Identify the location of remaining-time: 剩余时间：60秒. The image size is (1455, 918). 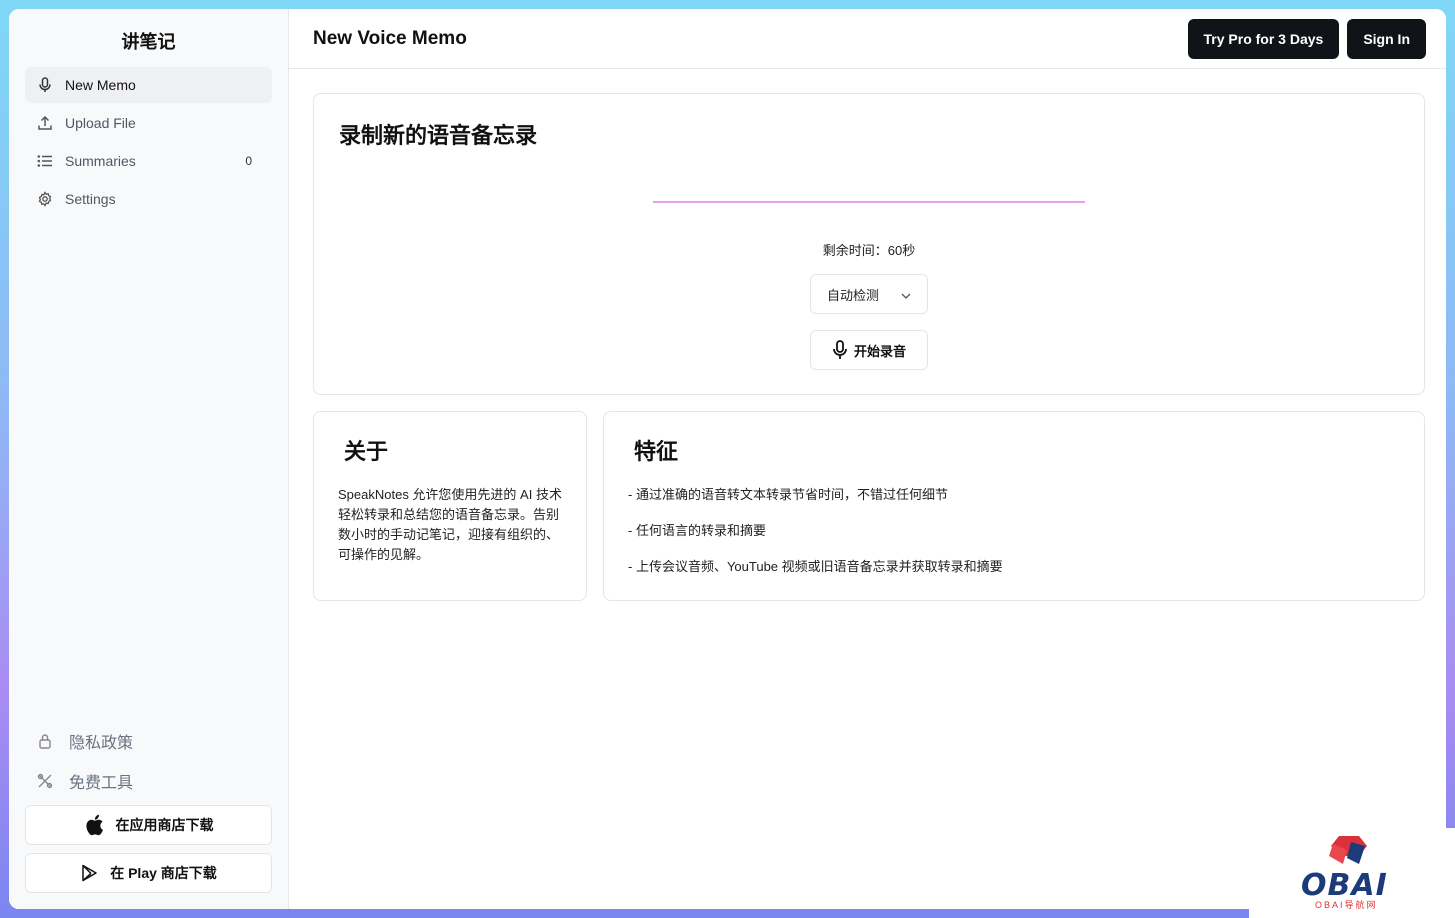
(869, 250).